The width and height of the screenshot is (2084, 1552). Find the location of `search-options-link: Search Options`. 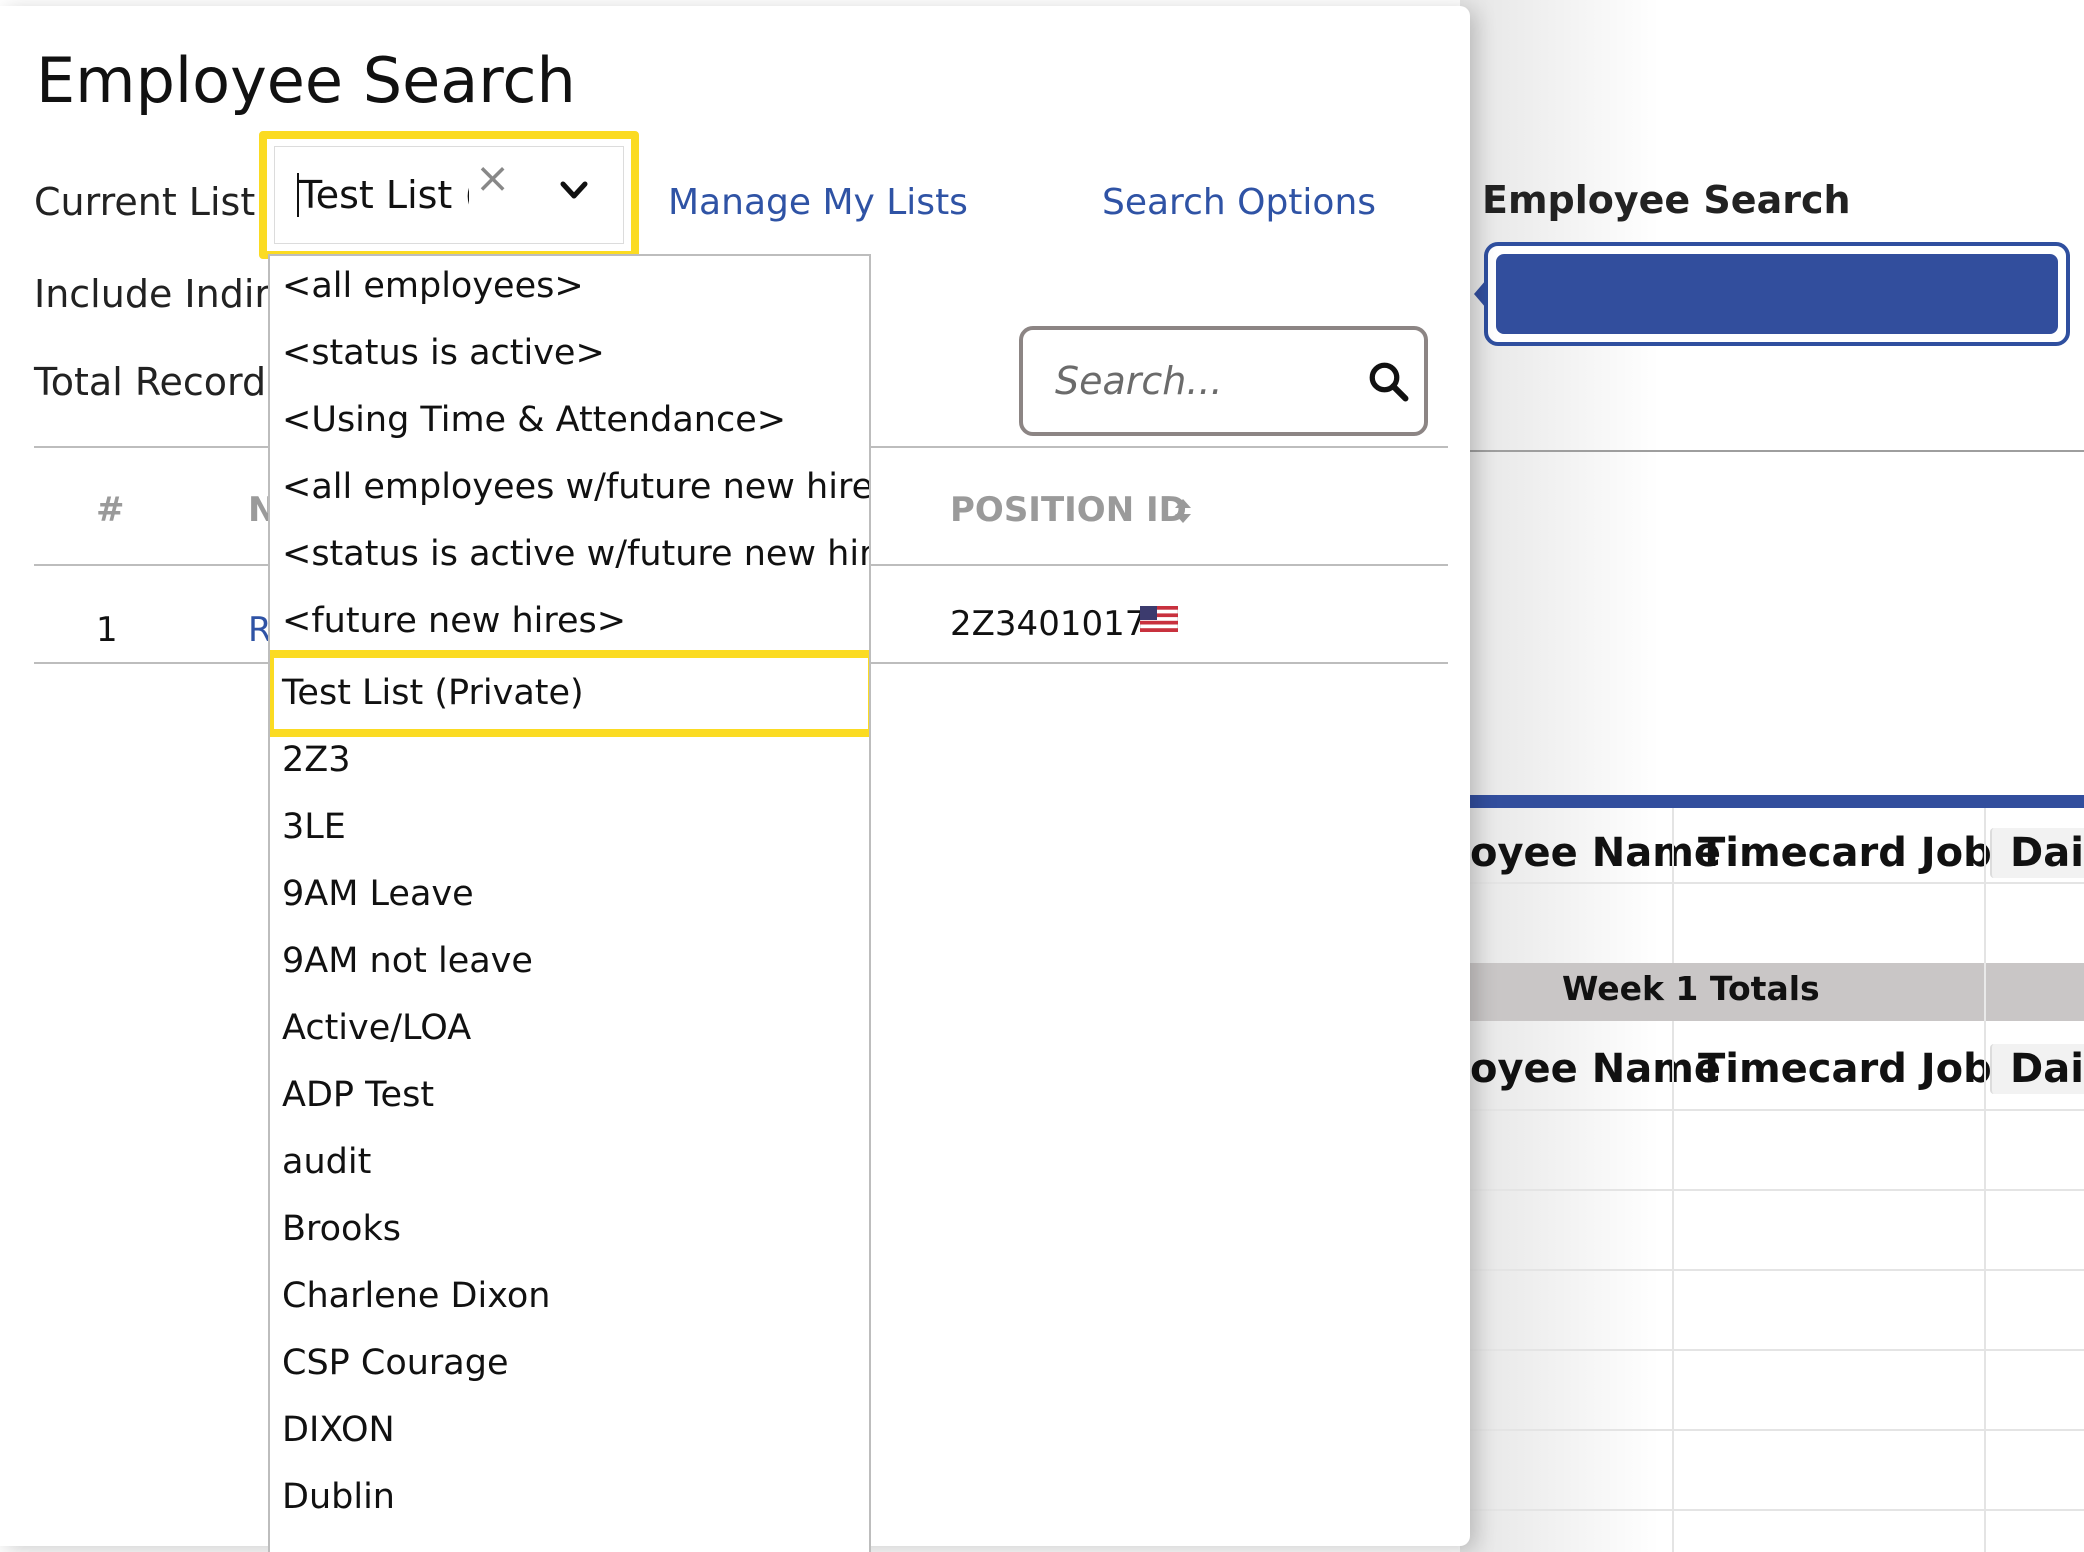

search-options-link: Search Options is located at coordinates (1239, 202).